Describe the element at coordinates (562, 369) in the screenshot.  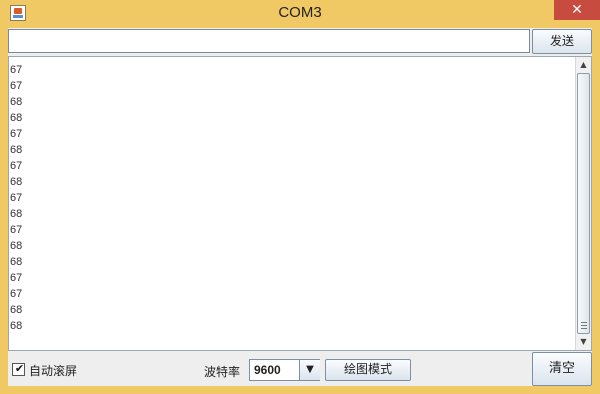
I see `clear-button: 清空` at that location.